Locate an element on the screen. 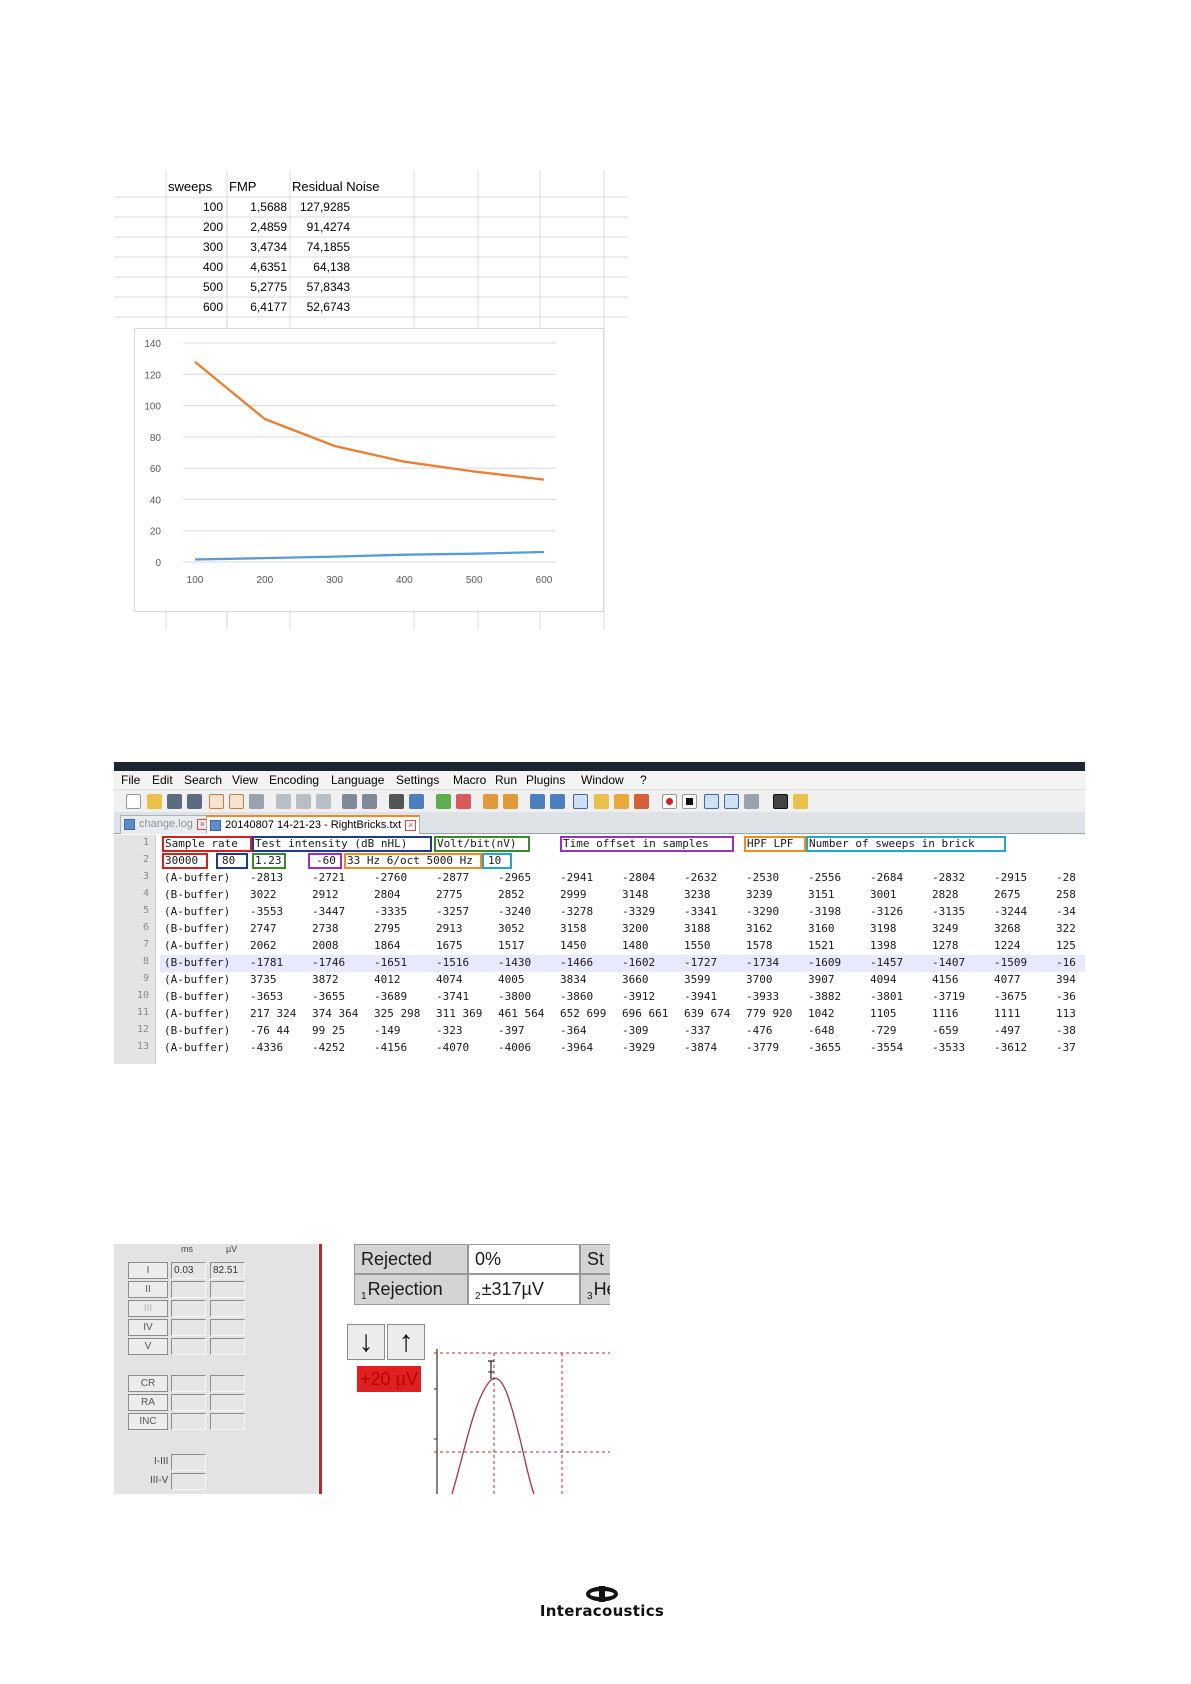 This screenshot has width=1191, height=1684. print-icon is located at coordinates (256, 801).